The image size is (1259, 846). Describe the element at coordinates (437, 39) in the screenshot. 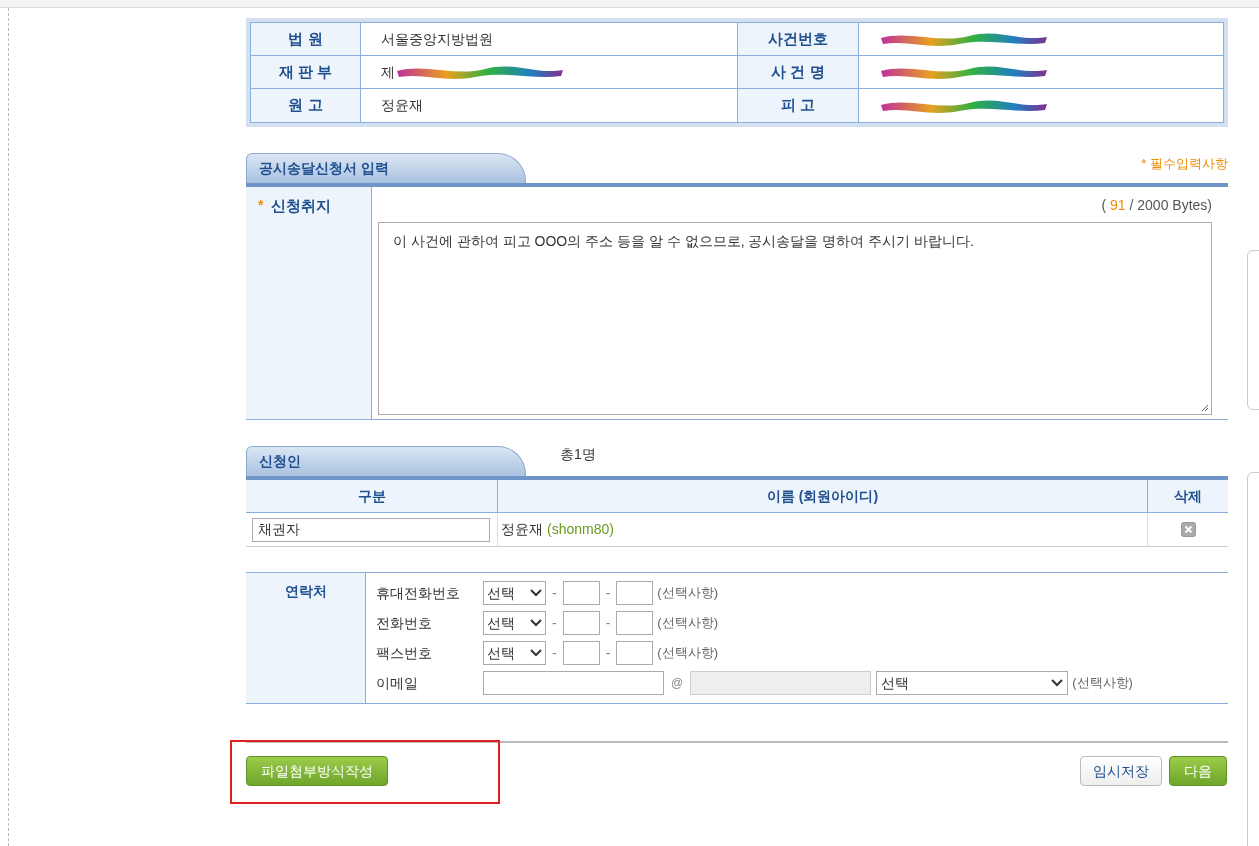

I see `case-info-value: 서울중앙지방법원` at that location.